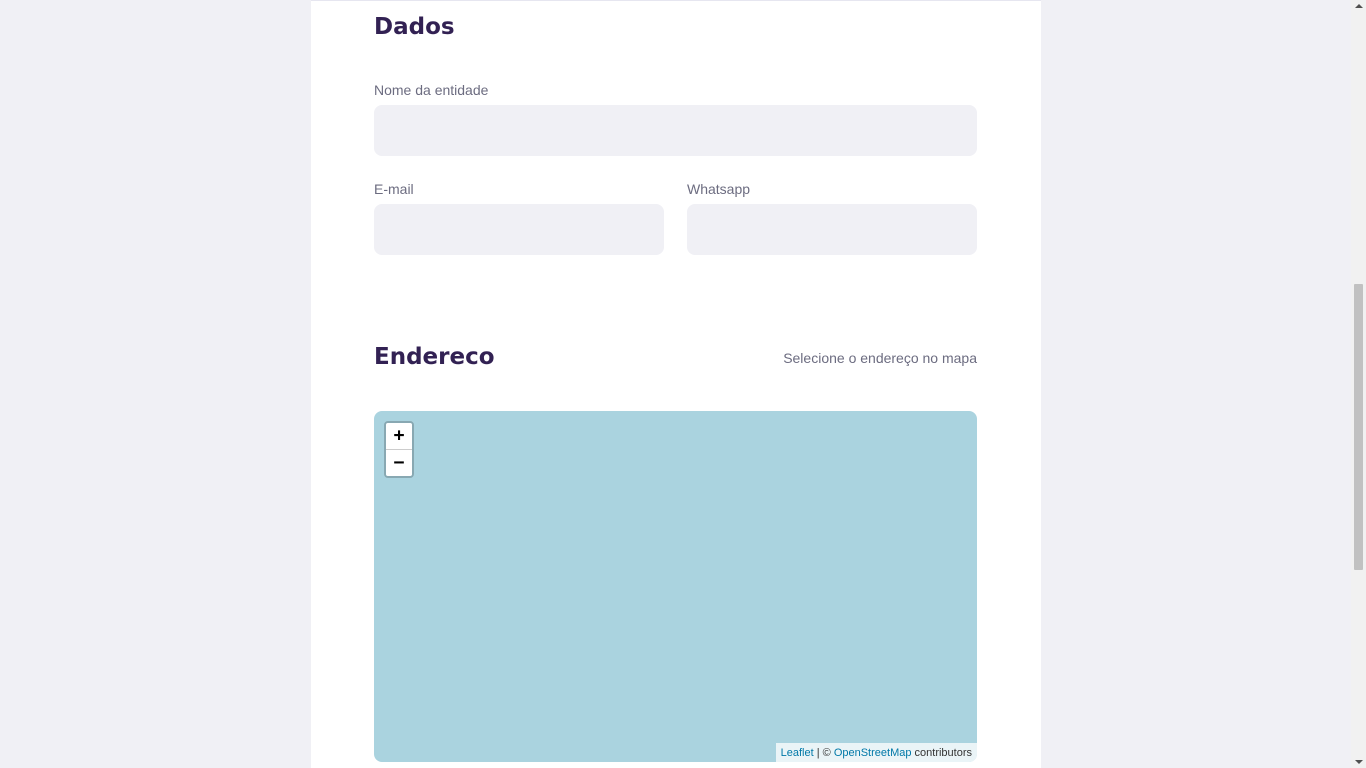  What do you see at coordinates (873, 753) in the screenshot?
I see `openstreetmap-link: OpenStreetMap` at bounding box center [873, 753].